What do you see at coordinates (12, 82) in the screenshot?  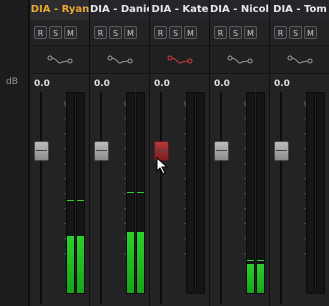 I see `db-units-label: dB` at bounding box center [12, 82].